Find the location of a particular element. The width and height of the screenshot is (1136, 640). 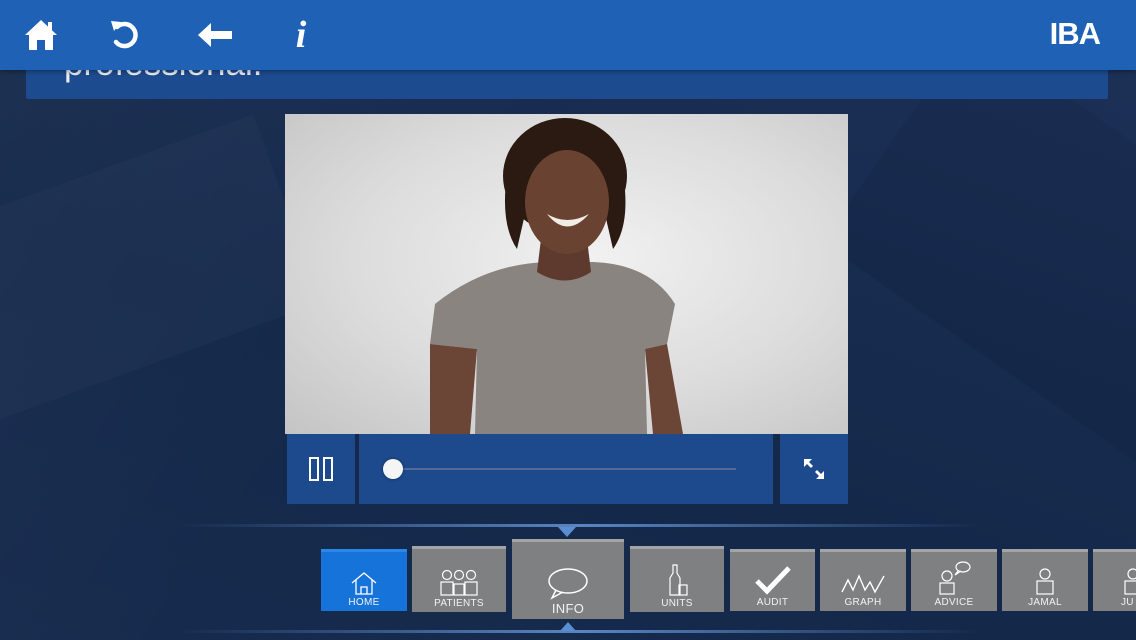

presenter-image is located at coordinates (556, 276).